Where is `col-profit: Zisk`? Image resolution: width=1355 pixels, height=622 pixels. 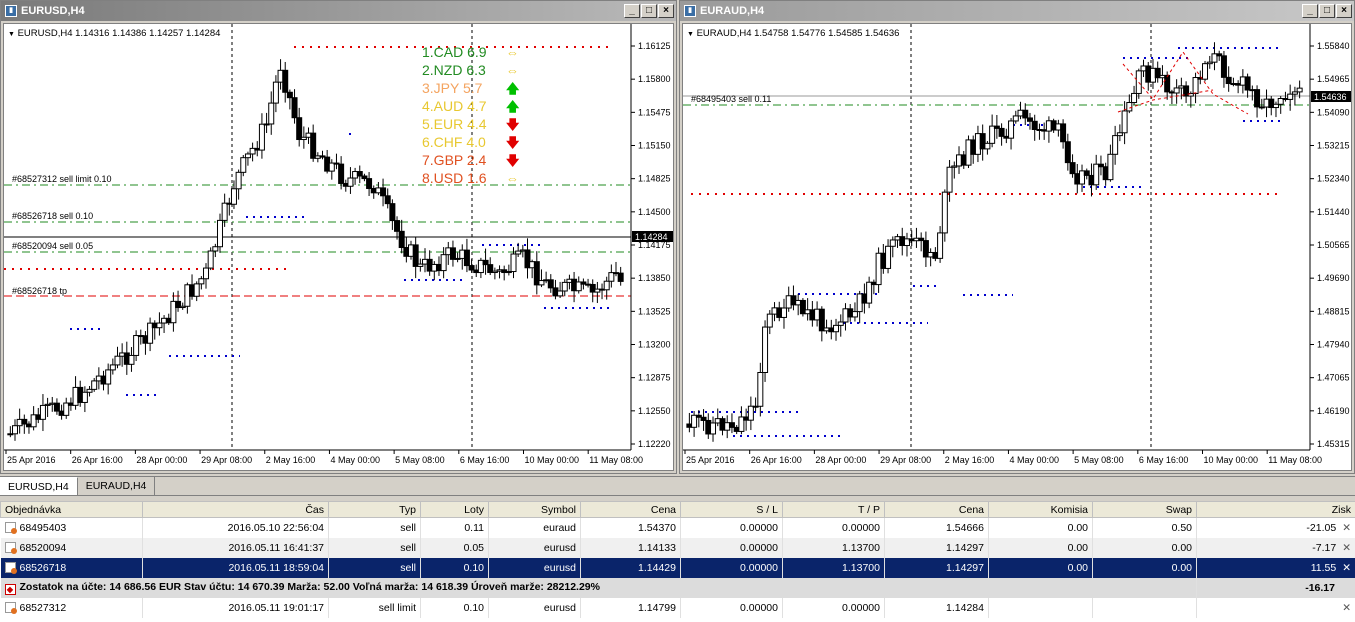 col-profit: Zisk is located at coordinates (1275, 509).